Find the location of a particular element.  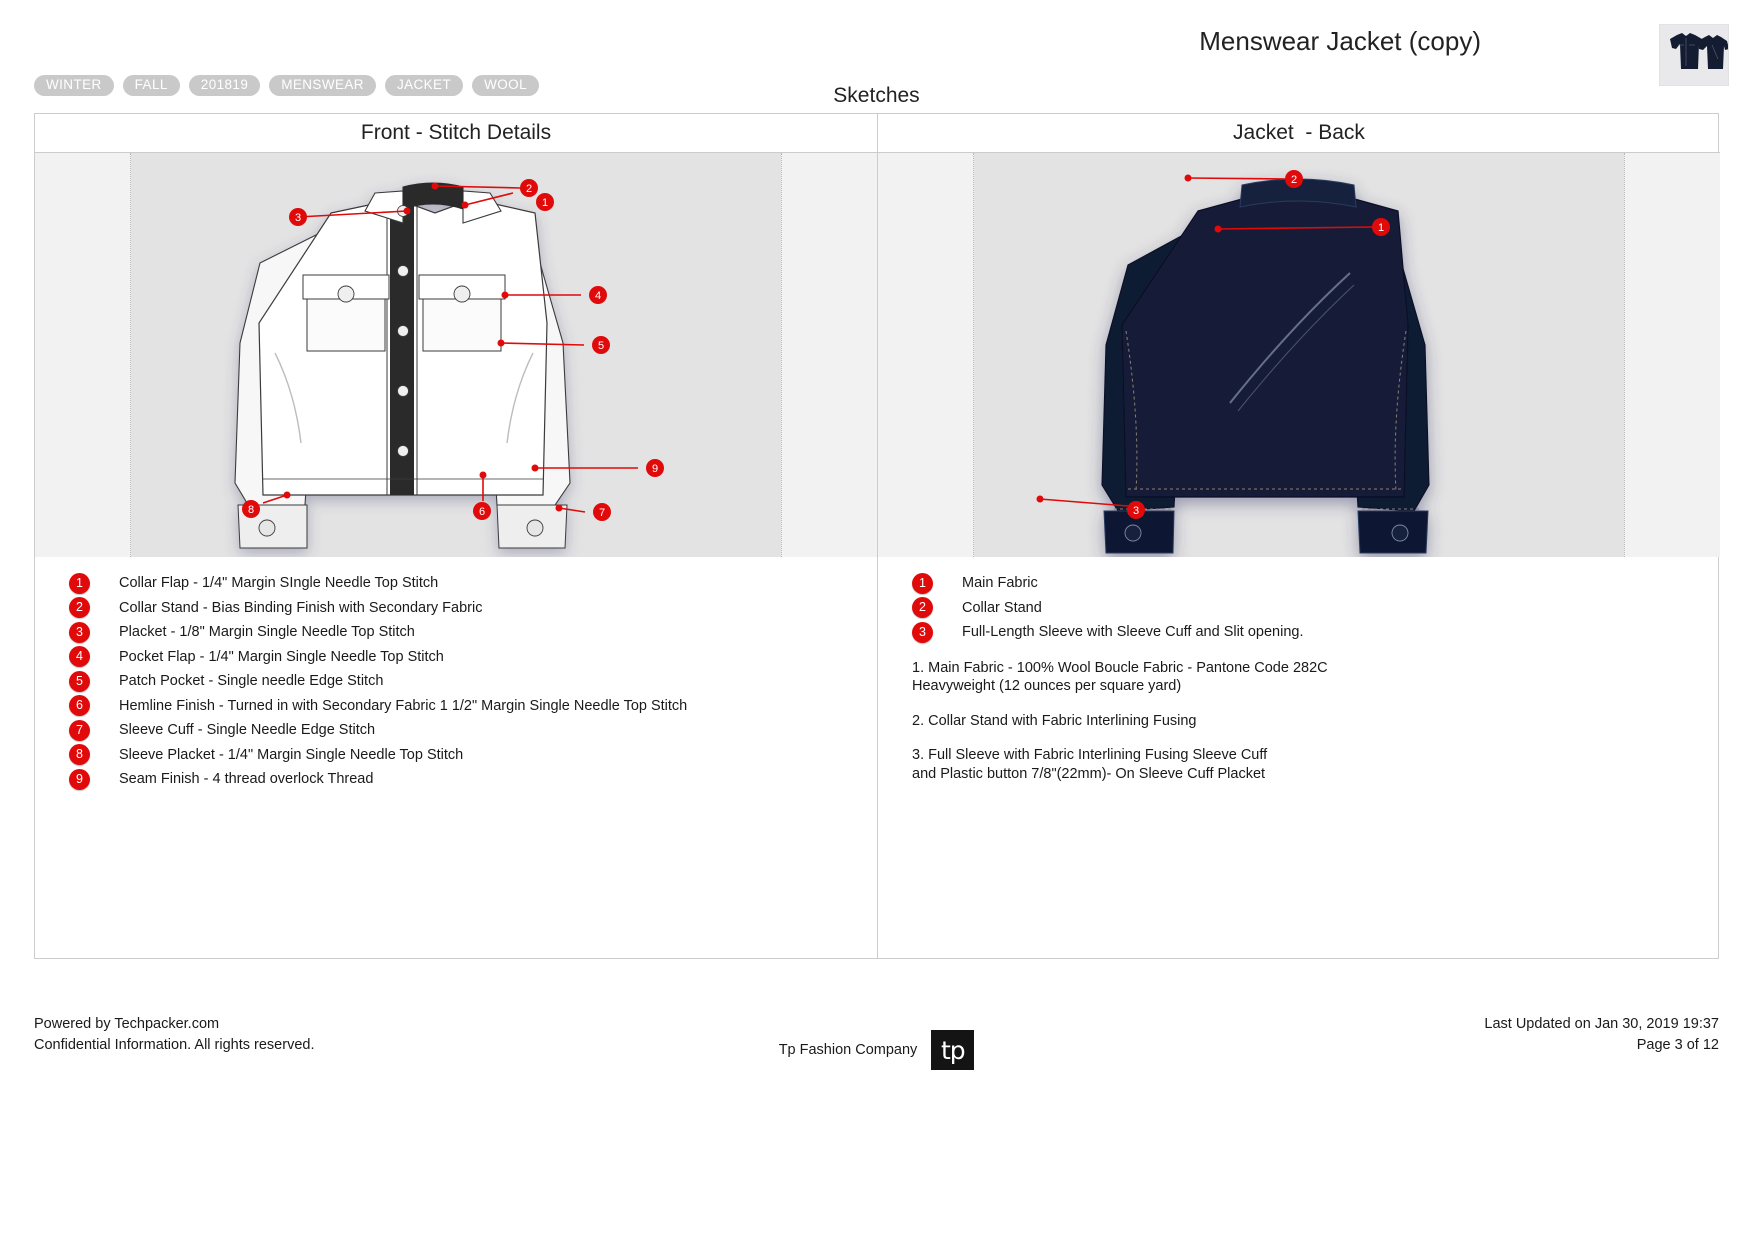

legend-text: Sleeve Cuff - Single Needle Edge Stitch is located at coordinates (247, 730).